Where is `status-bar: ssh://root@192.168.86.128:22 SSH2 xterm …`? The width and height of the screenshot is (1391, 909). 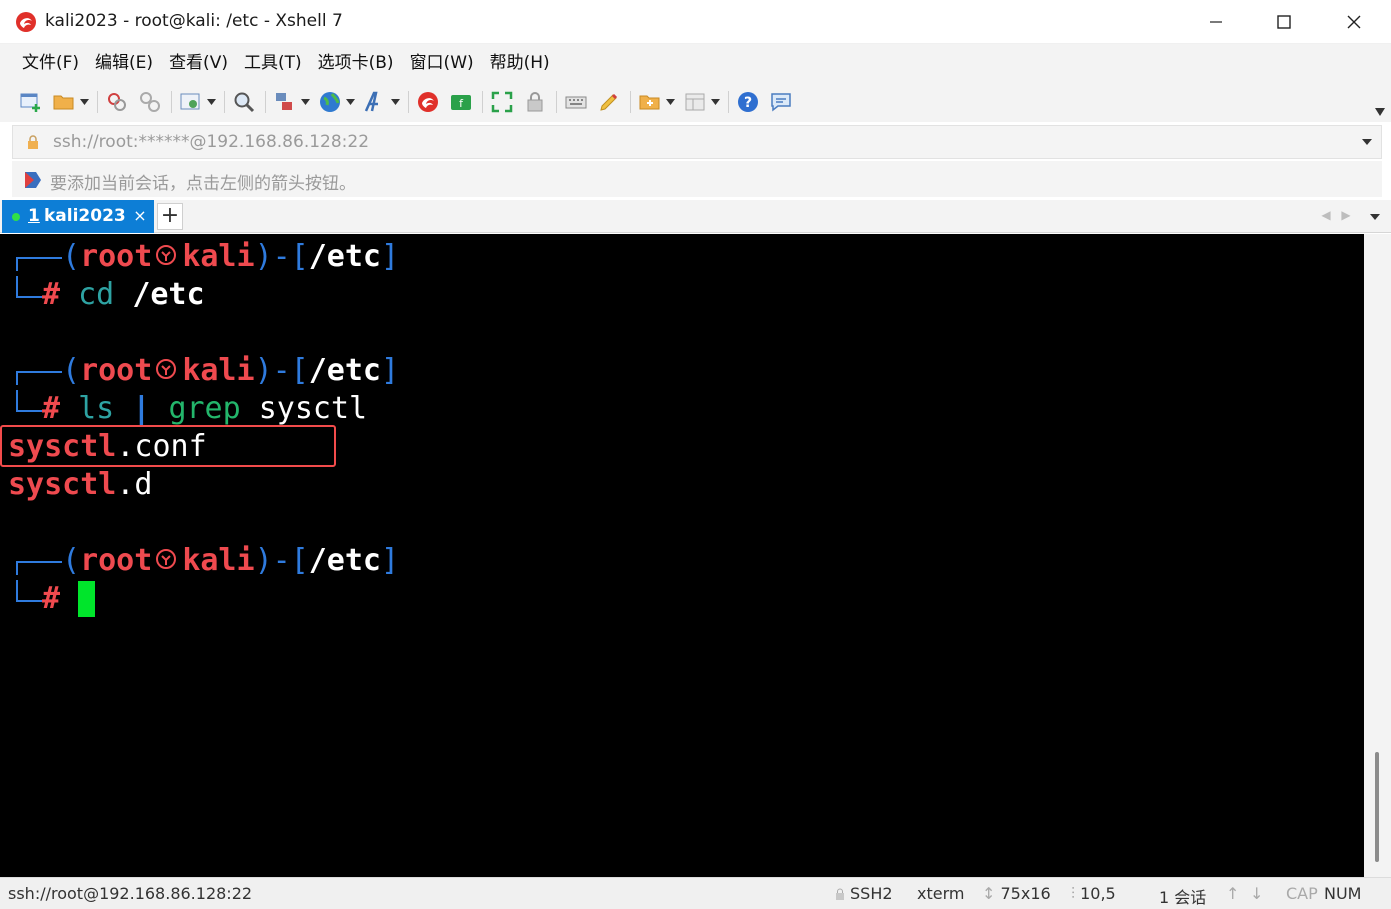
status-bar: ssh://root@192.168.86.128:22 SSH2 xterm … is located at coordinates (695, 893).